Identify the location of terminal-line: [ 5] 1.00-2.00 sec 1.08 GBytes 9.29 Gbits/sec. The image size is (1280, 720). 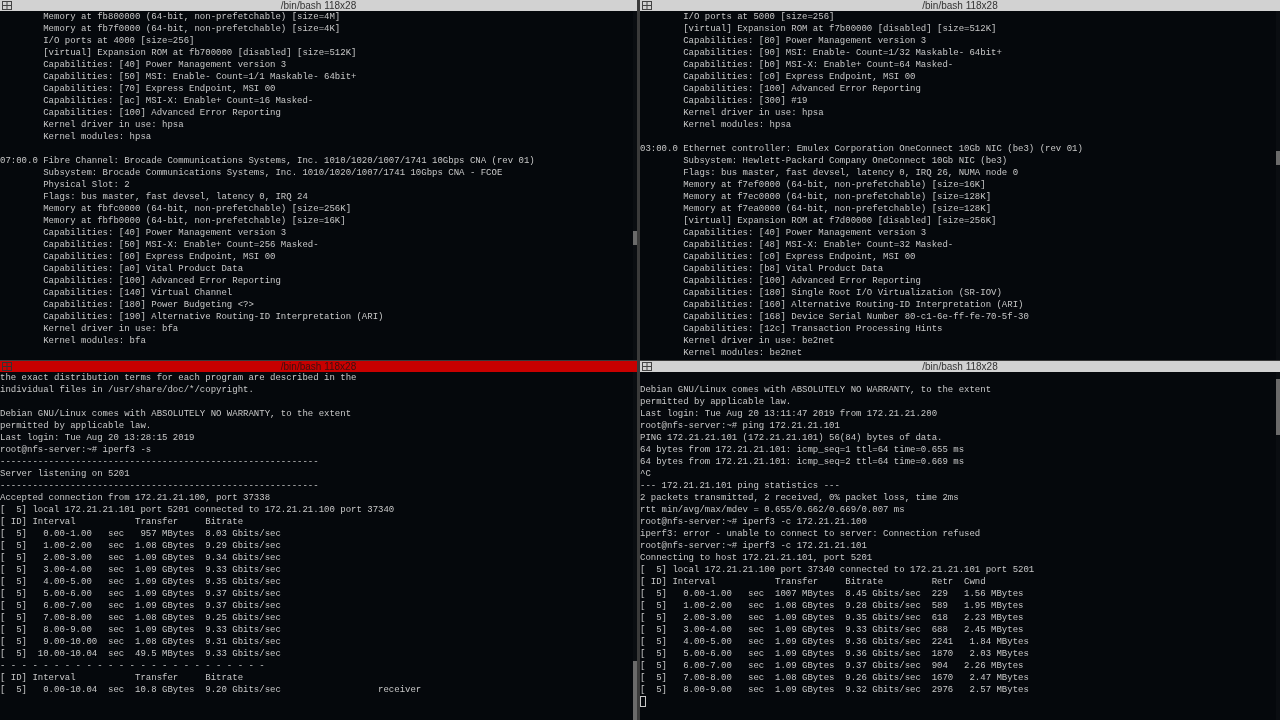
(140, 546).